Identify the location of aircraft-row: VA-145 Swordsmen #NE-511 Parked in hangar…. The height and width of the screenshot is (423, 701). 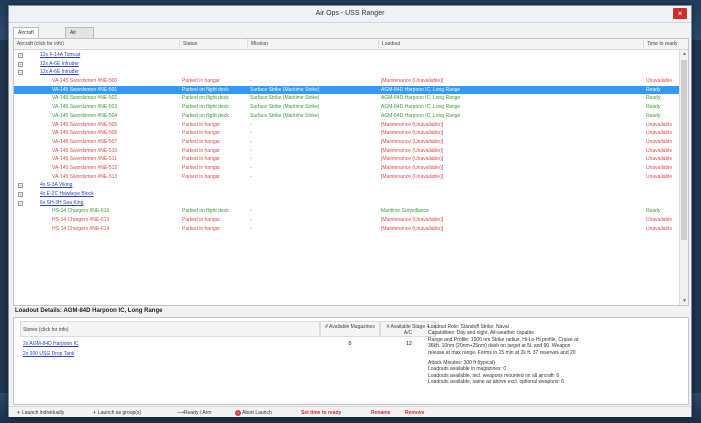
(347, 159).